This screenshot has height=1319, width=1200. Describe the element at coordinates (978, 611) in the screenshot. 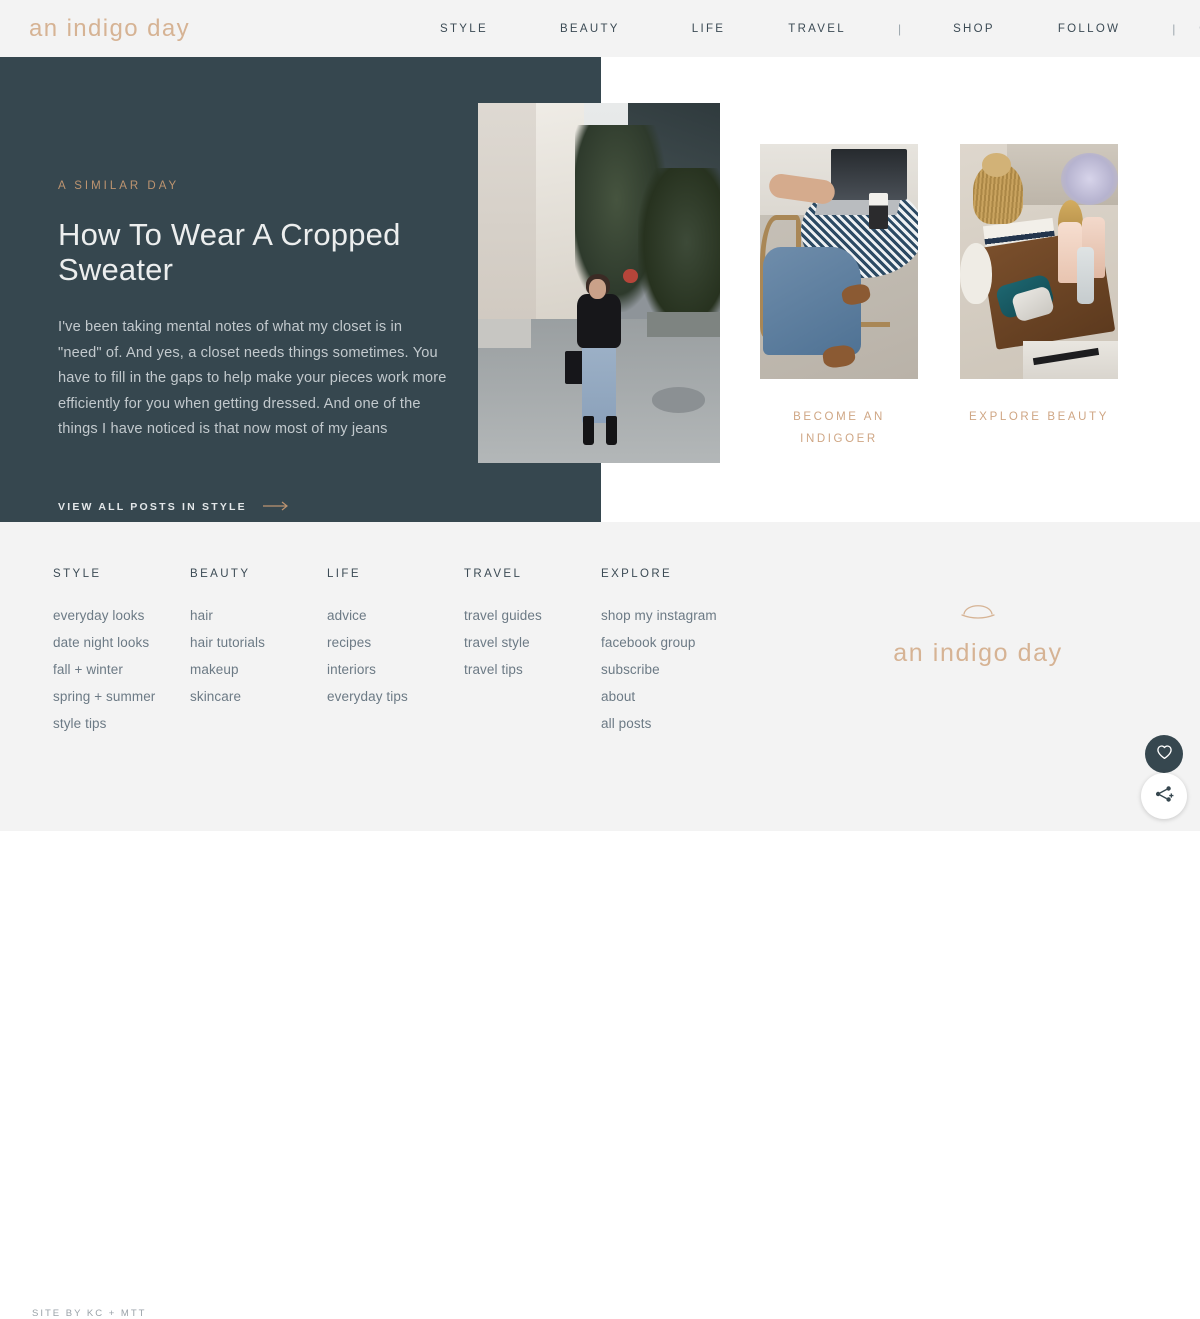

I see `arc-logo-icon` at that location.